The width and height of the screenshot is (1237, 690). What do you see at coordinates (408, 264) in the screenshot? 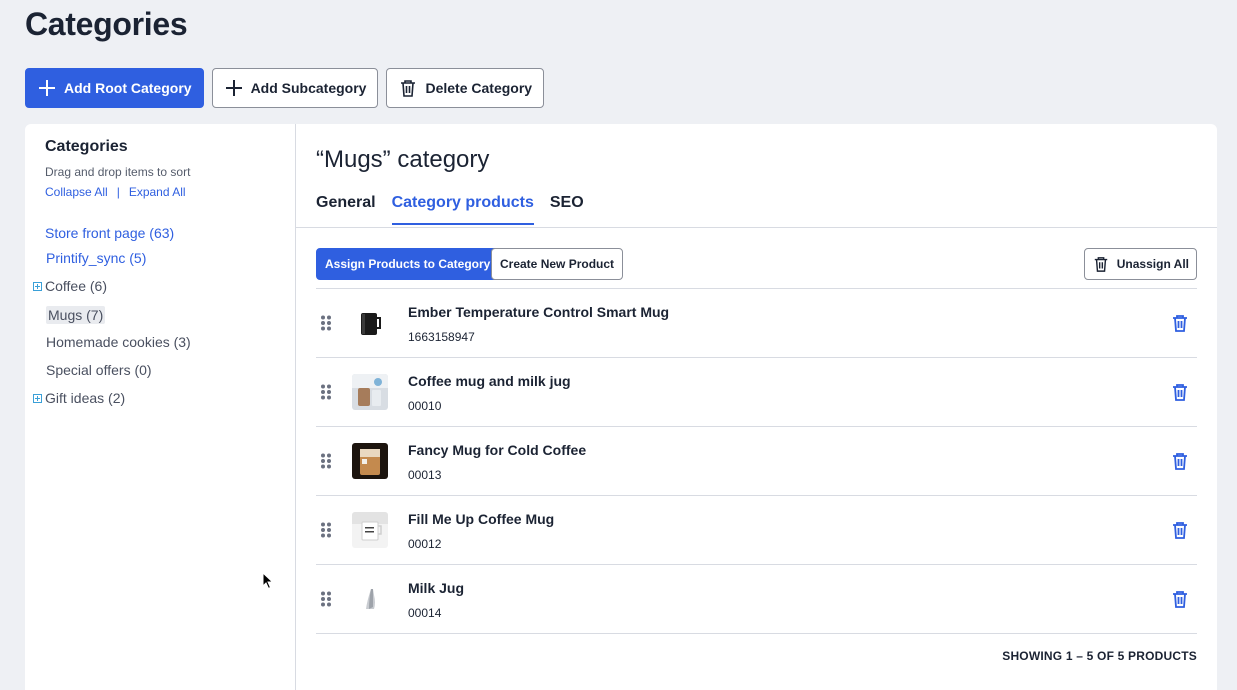
I see `assign-products-button: Assign Products to Category` at bounding box center [408, 264].